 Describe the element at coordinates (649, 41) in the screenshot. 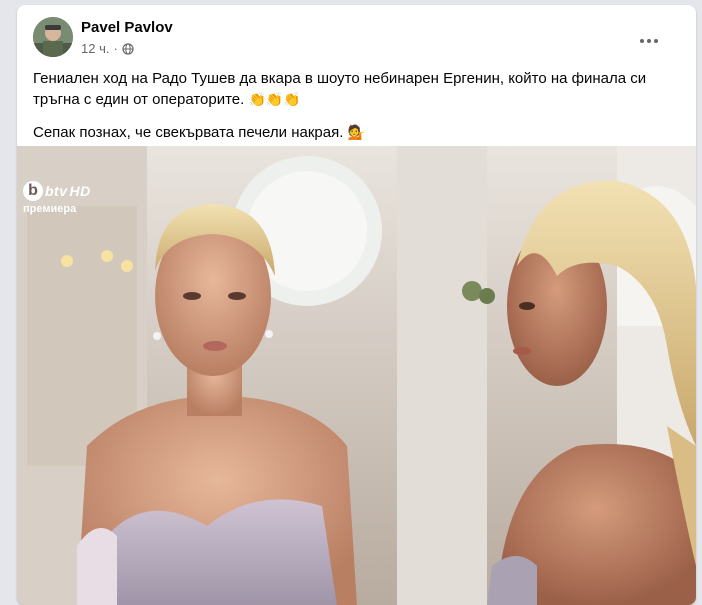

I see `more-options-icon` at that location.